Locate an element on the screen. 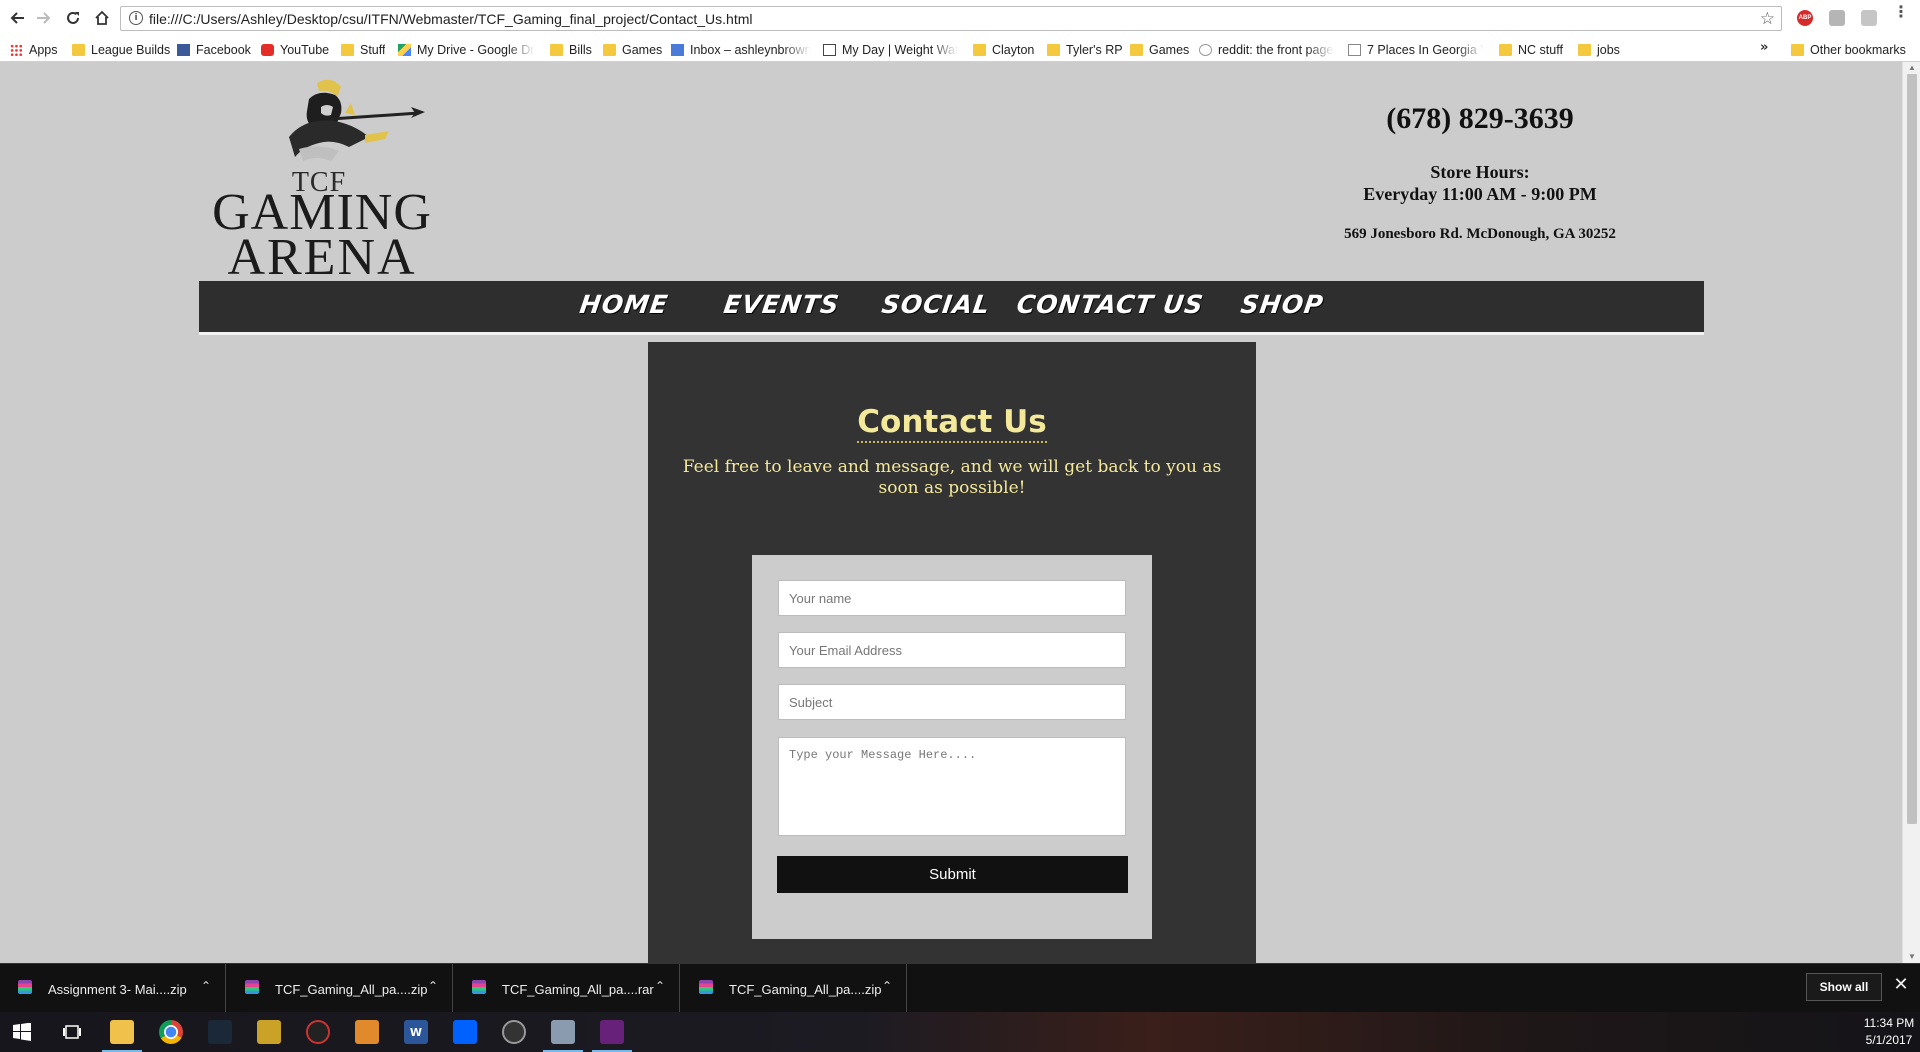 The height and width of the screenshot is (1052, 1920). download-item: Assignment 3- Mai....zip ⌃ is located at coordinates (113, 988).